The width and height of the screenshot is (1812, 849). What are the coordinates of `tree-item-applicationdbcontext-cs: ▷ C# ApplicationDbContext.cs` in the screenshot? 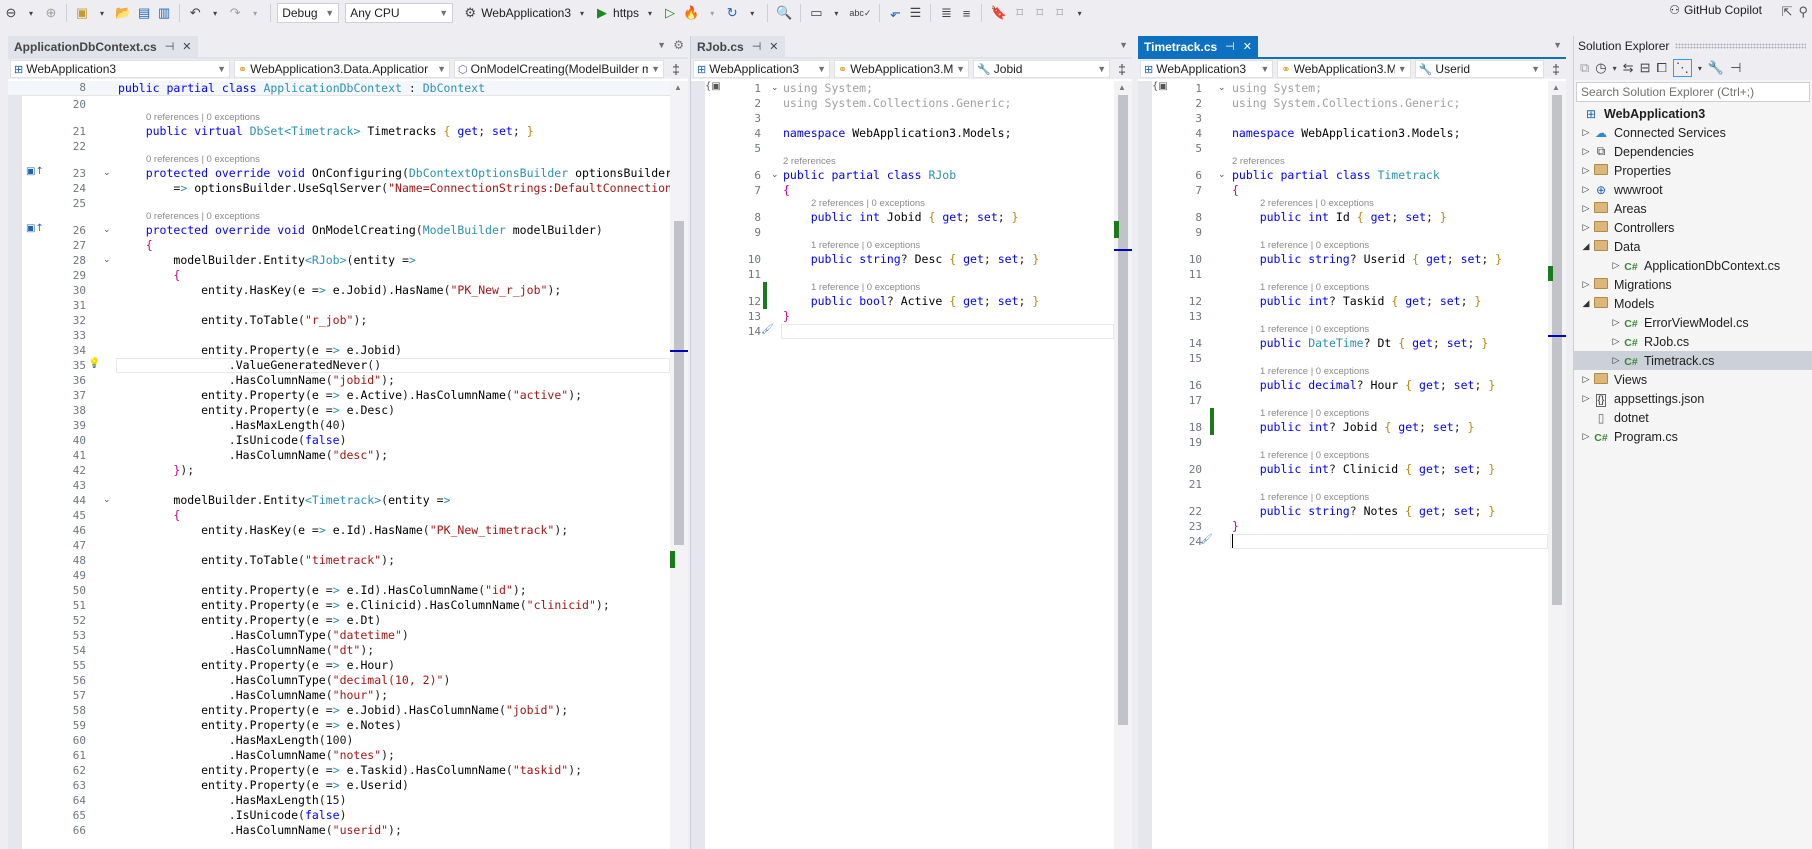 It's located at (1693, 265).